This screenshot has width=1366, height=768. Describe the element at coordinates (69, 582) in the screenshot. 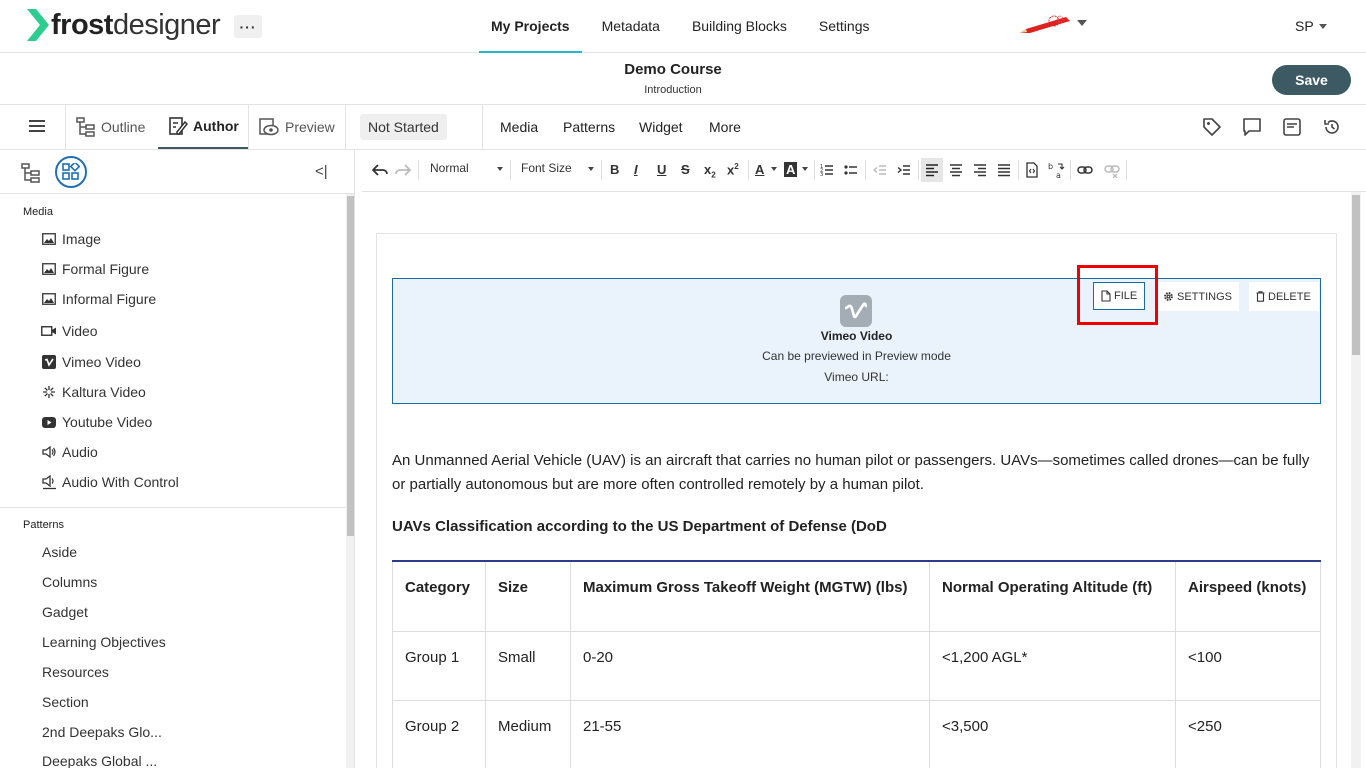

I see `pattern-columns: Columns` at that location.